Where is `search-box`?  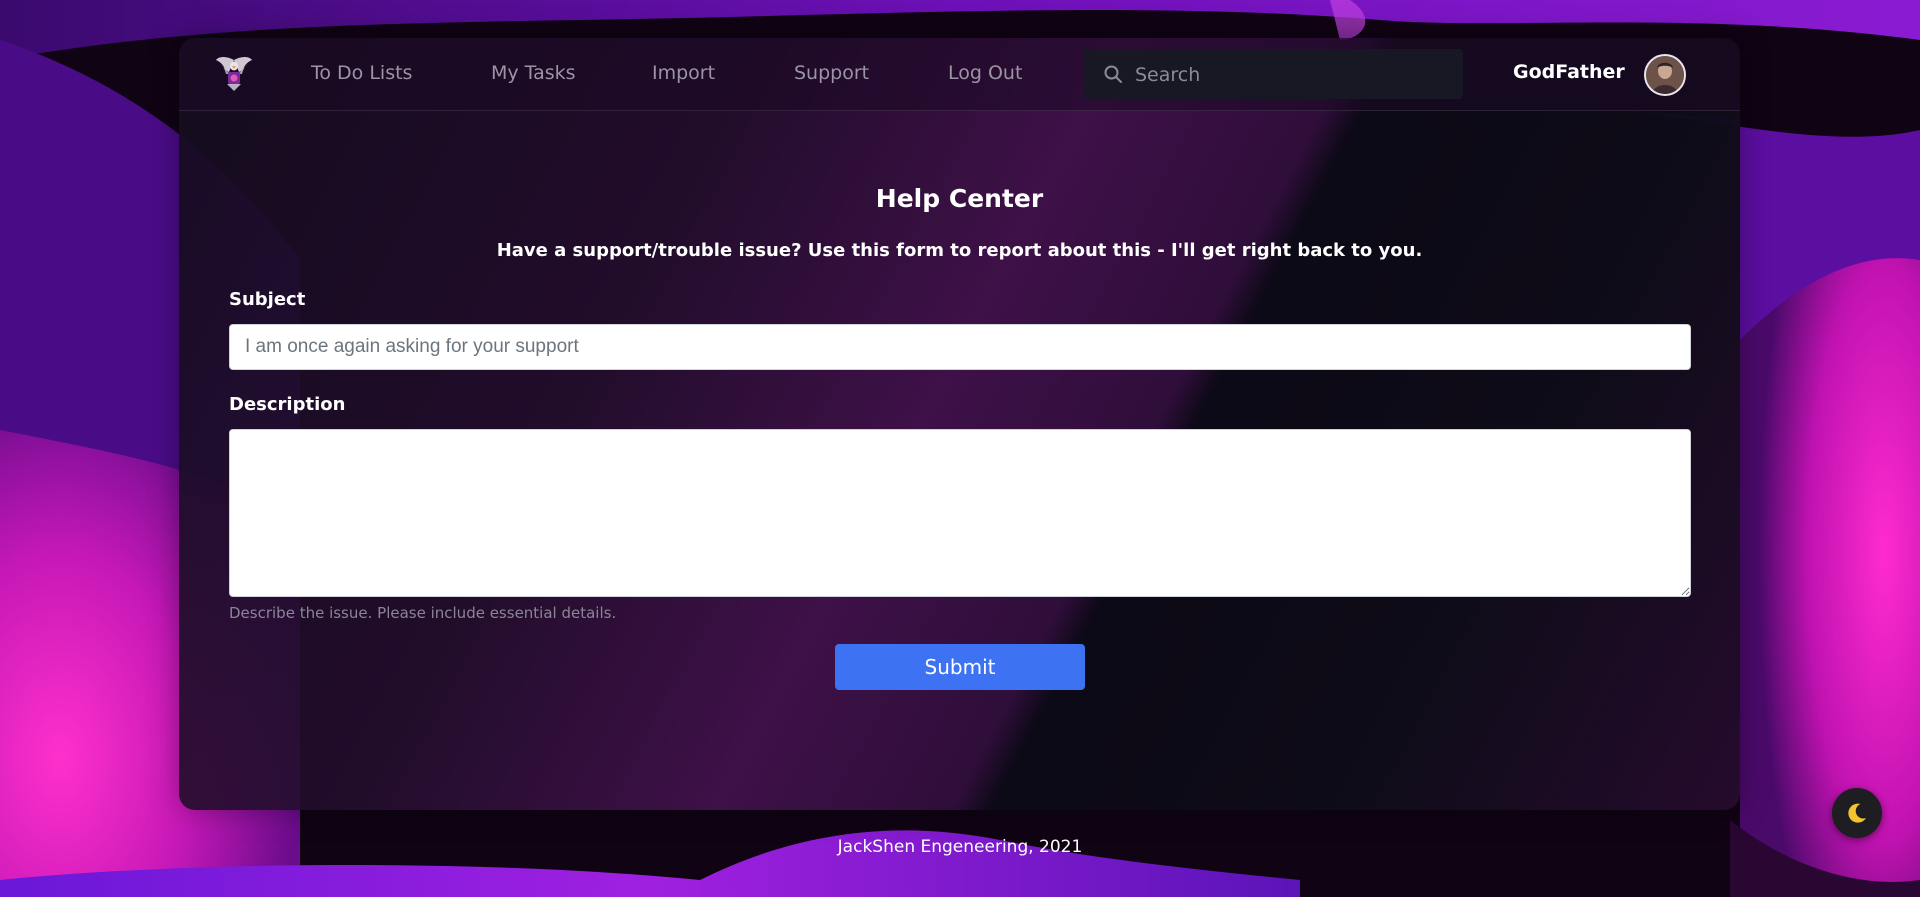
search-box is located at coordinates (1273, 75).